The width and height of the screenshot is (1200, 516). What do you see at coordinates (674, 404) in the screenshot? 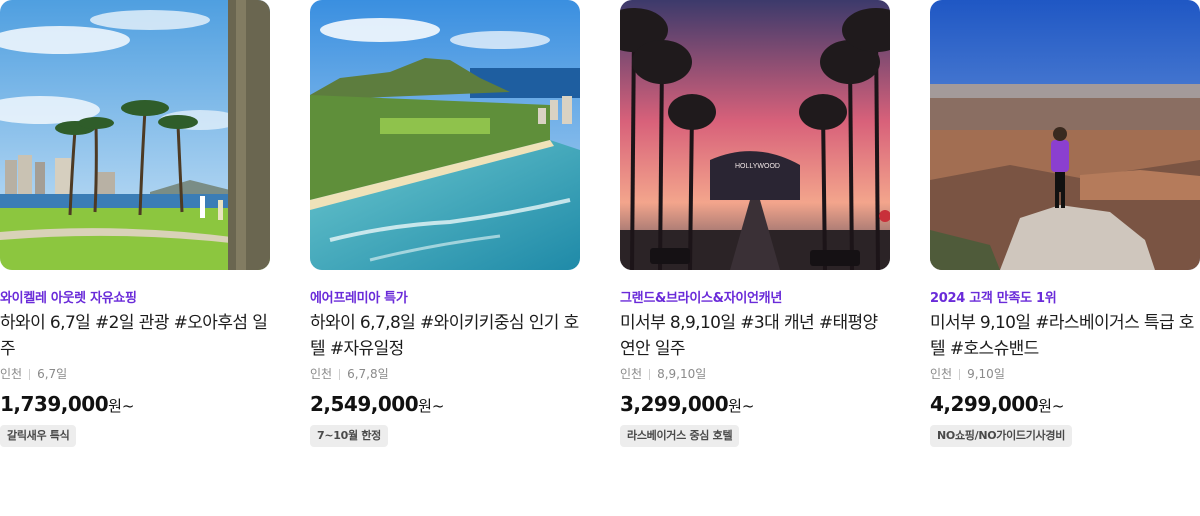
I see `price-amount: 3,299,000` at bounding box center [674, 404].